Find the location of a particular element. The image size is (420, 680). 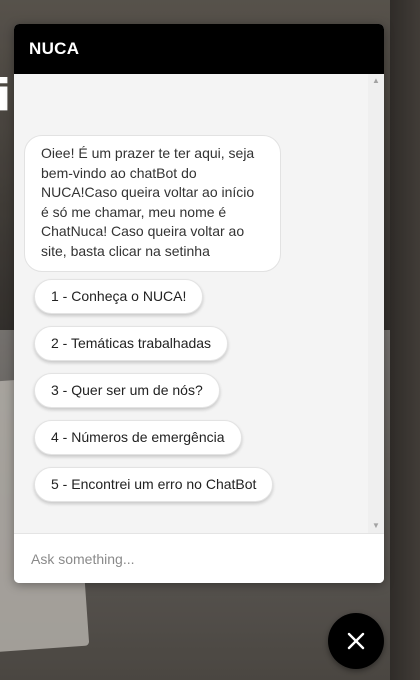

message-input is located at coordinates (199, 558).